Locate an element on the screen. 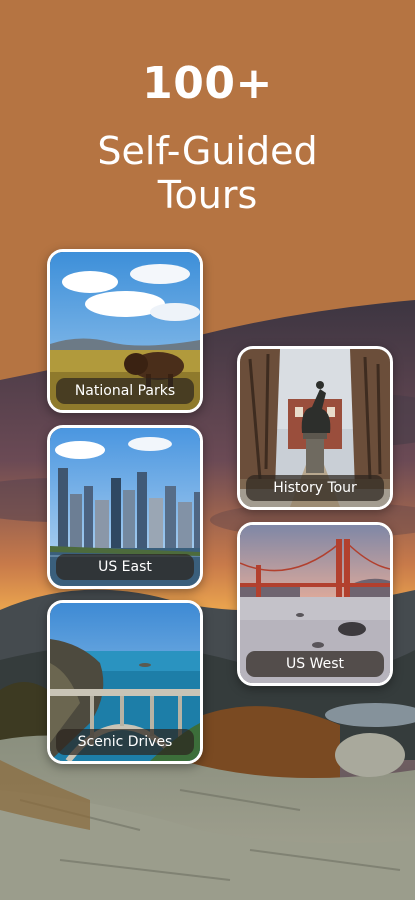  tour-count-heading: 100+ is located at coordinates (207, 83).